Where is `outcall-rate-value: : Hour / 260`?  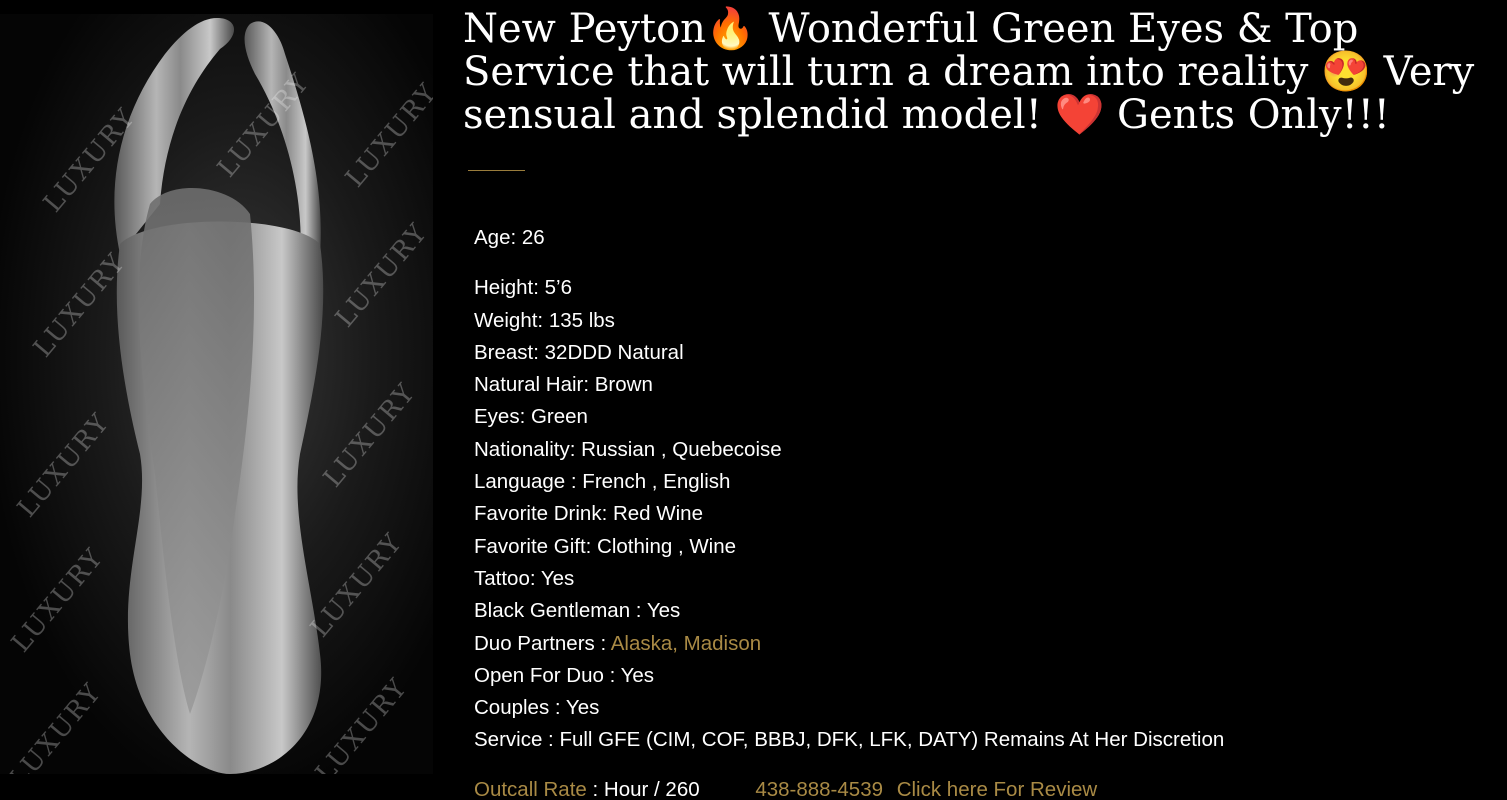
outcall-rate-value: : Hour / 260 is located at coordinates (643, 789).